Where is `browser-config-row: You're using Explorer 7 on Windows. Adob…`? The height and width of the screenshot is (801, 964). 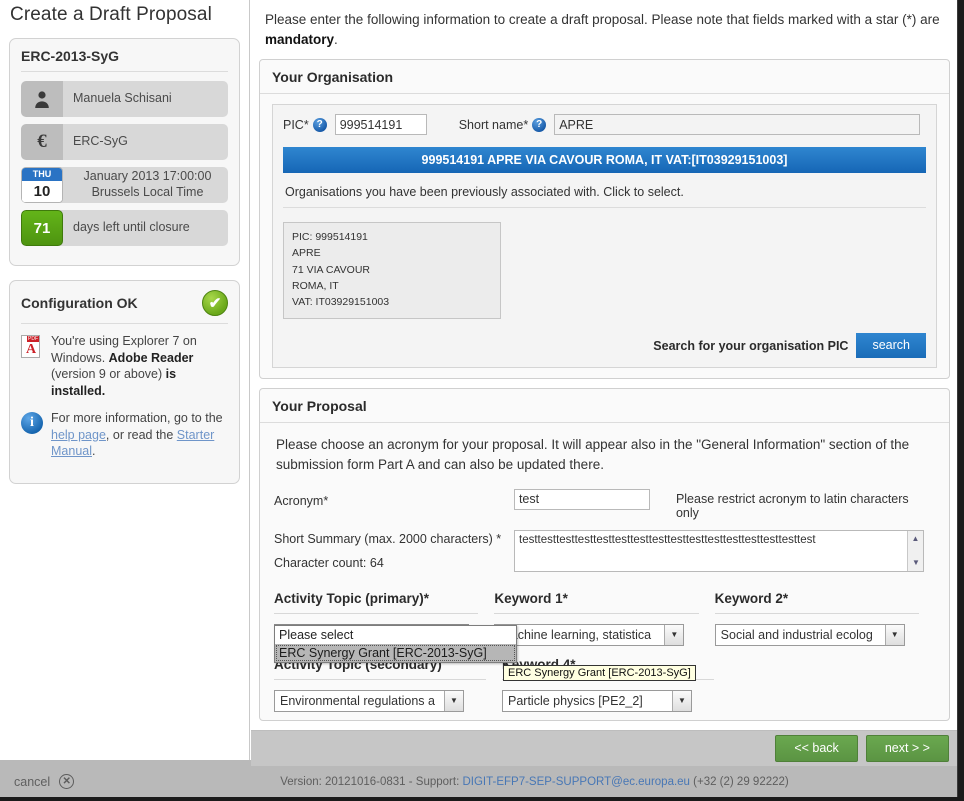 browser-config-row: You're using Explorer 7 on Windows. Adob… is located at coordinates (124, 366).